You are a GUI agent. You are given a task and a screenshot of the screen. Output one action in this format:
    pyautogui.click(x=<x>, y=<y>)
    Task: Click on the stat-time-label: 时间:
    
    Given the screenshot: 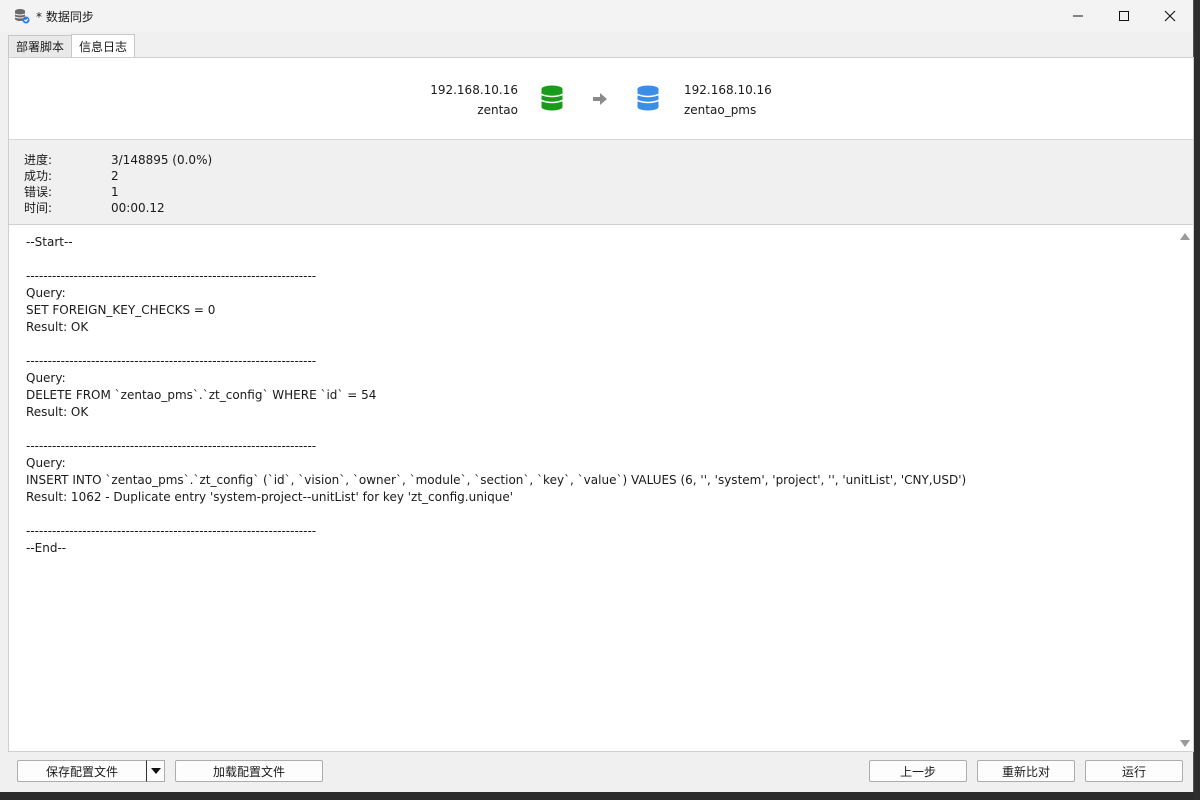 What is the action you would take?
    pyautogui.click(x=38, y=208)
    